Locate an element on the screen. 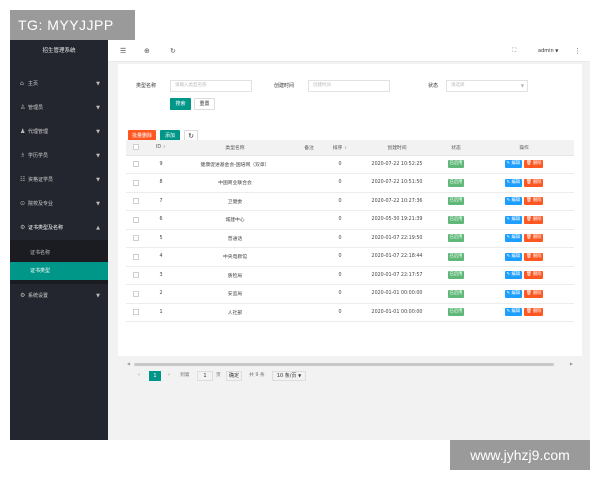  next-page-button: › is located at coordinates (169, 376).